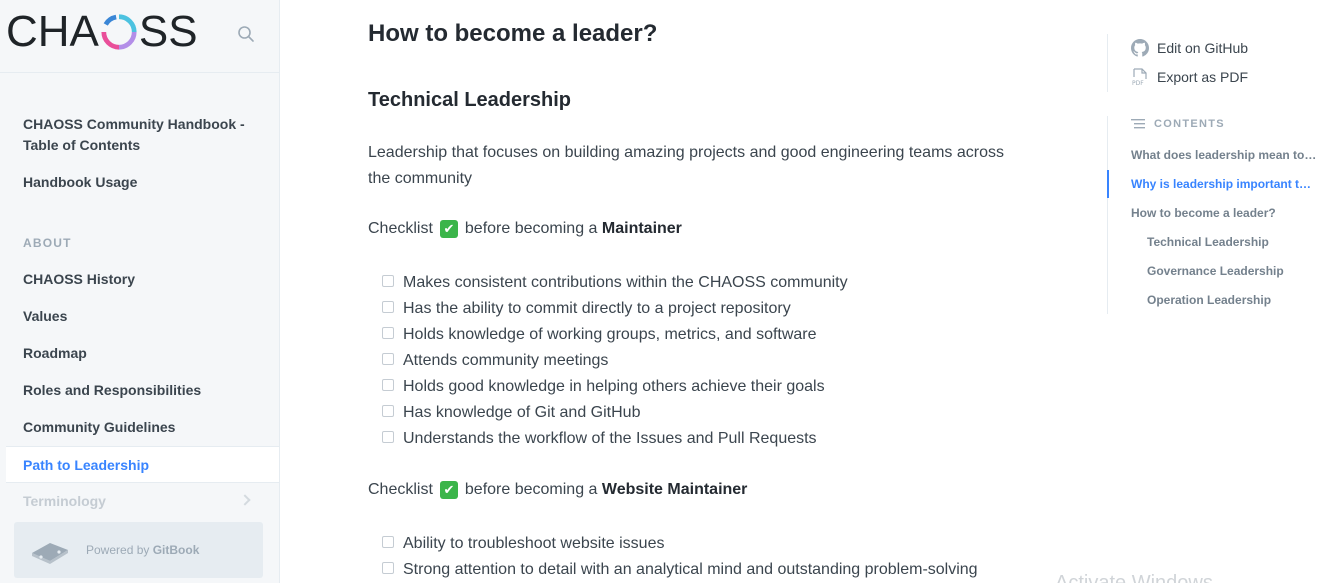 This screenshot has height=583, width=1323. What do you see at coordinates (680, 544) in the screenshot?
I see `task-item: Ability to troubleshoot website issues` at bounding box center [680, 544].